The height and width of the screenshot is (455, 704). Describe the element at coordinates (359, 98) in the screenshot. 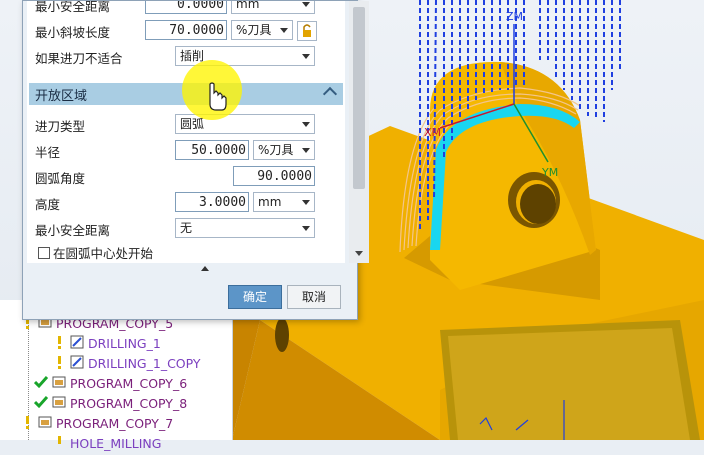

I see `scroll-thumb` at that location.